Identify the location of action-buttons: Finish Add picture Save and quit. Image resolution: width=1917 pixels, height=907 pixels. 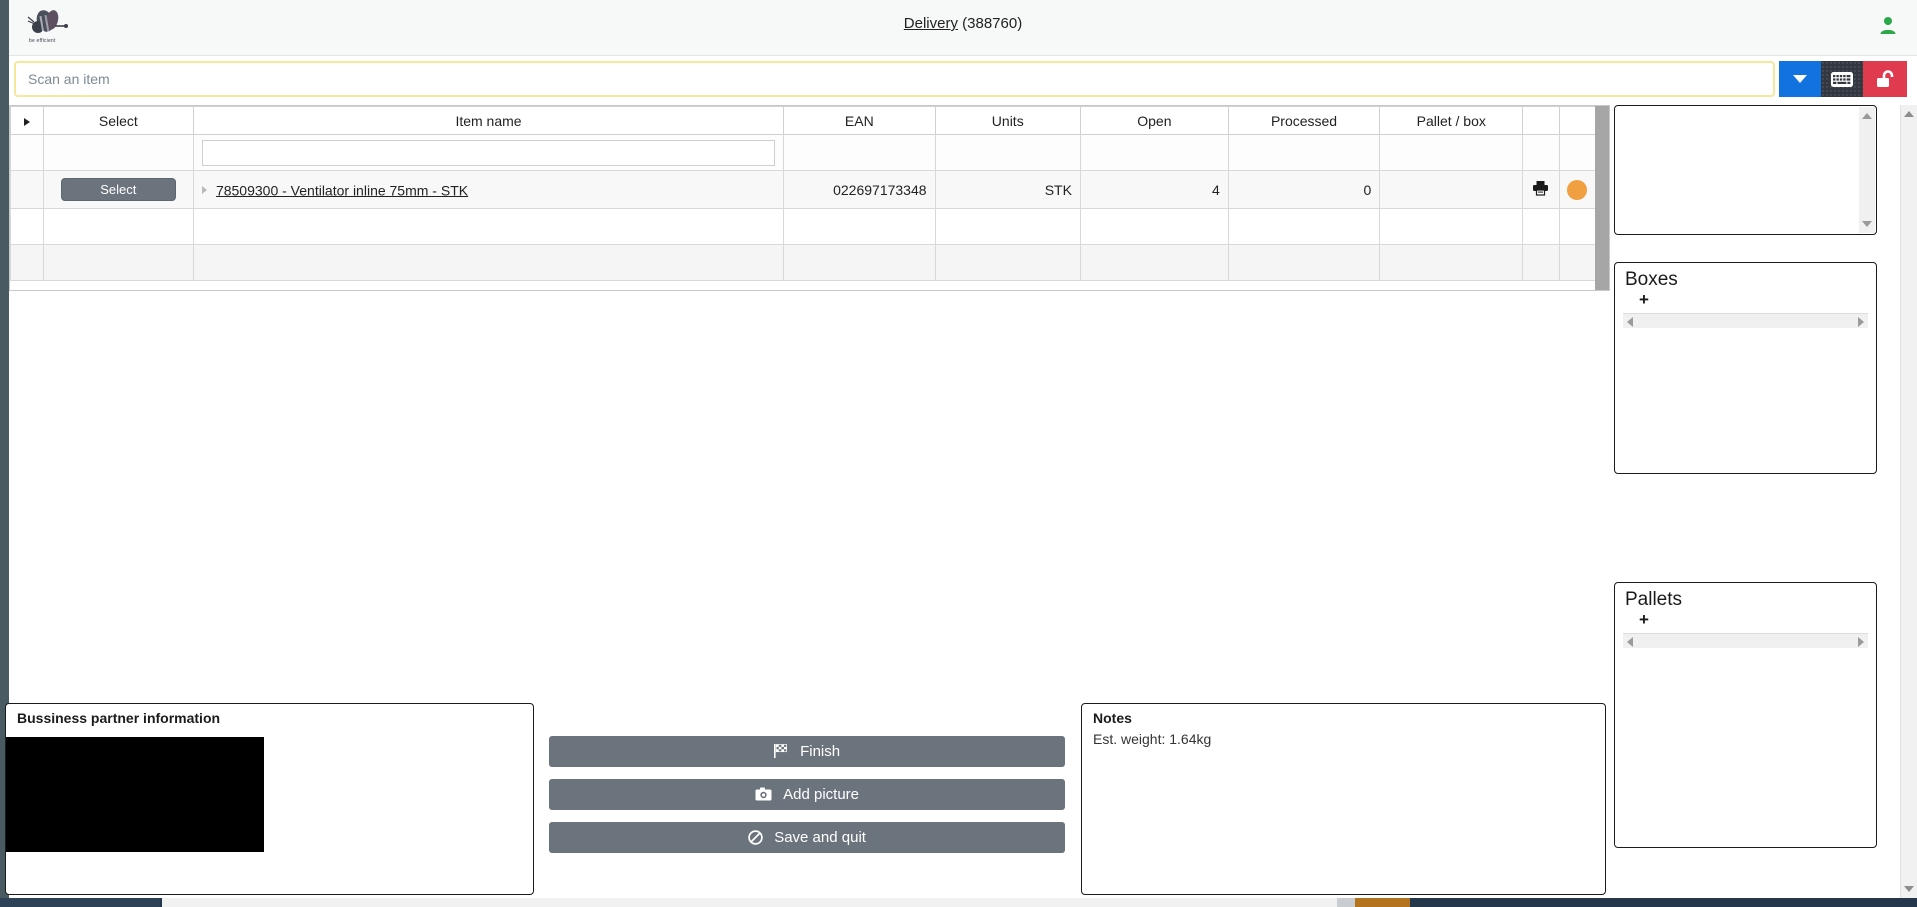
(807, 800).